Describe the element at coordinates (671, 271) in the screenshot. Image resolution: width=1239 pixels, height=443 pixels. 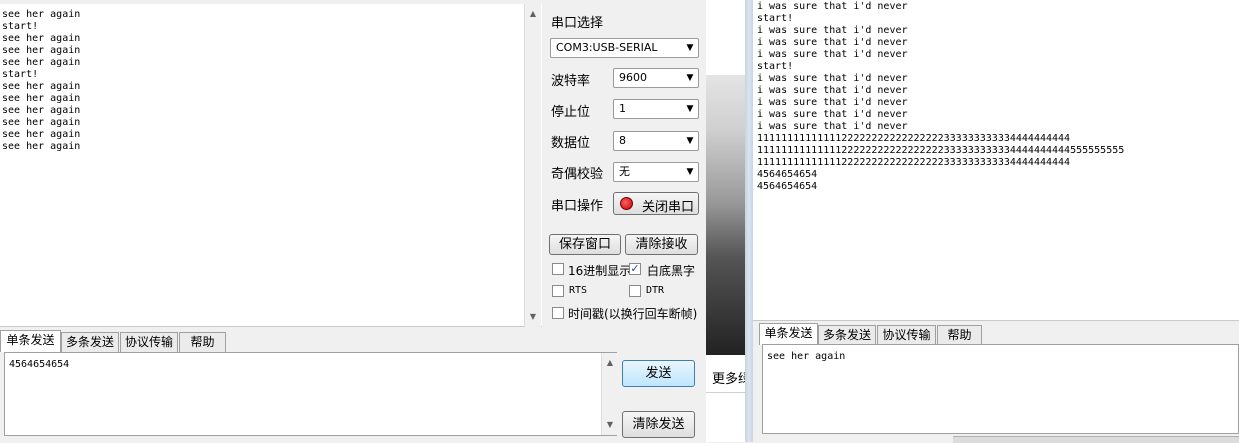
I see `white-bg-label: 白底黑字` at that location.